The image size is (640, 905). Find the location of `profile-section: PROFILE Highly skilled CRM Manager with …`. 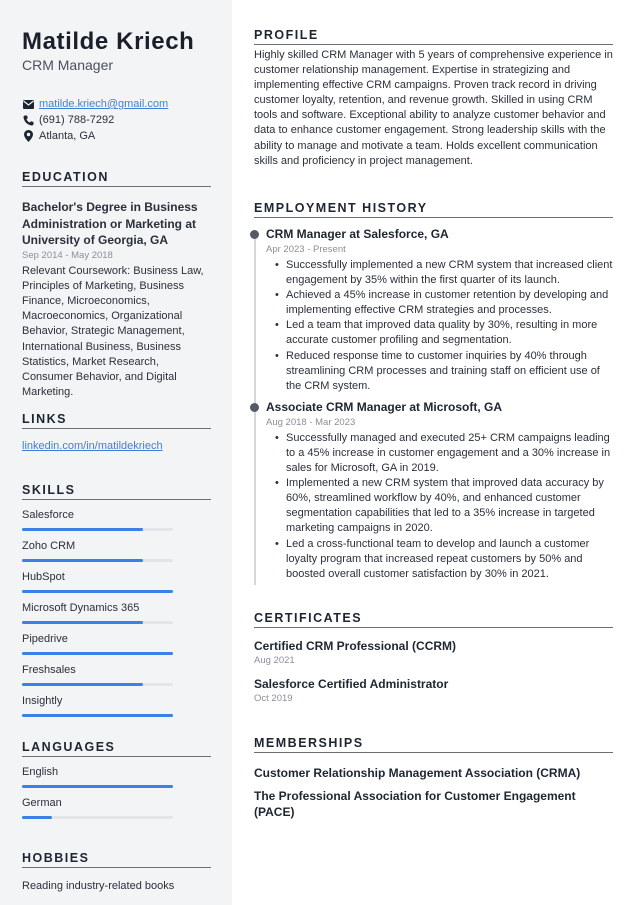

profile-section: PROFILE Highly skilled CRM Manager with … is located at coordinates (433, 98).